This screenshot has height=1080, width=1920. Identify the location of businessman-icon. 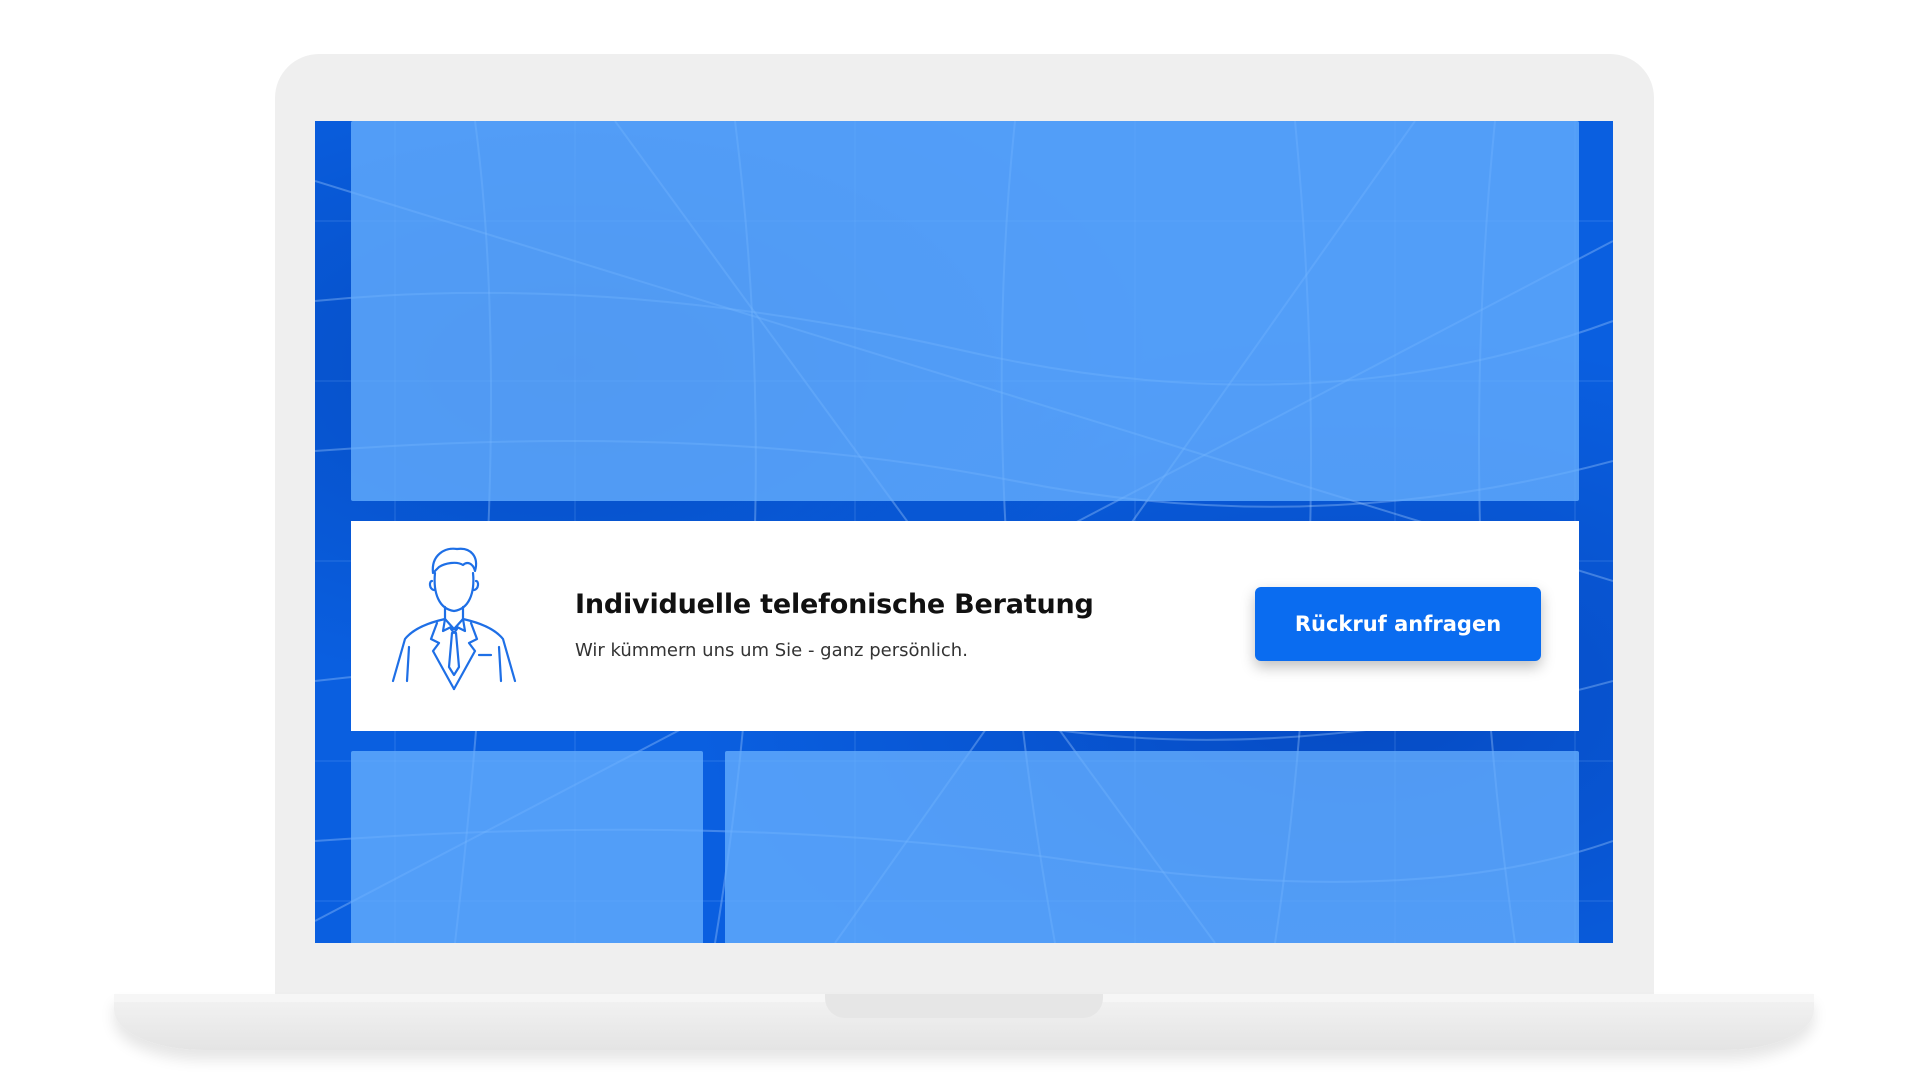
(454, 619).